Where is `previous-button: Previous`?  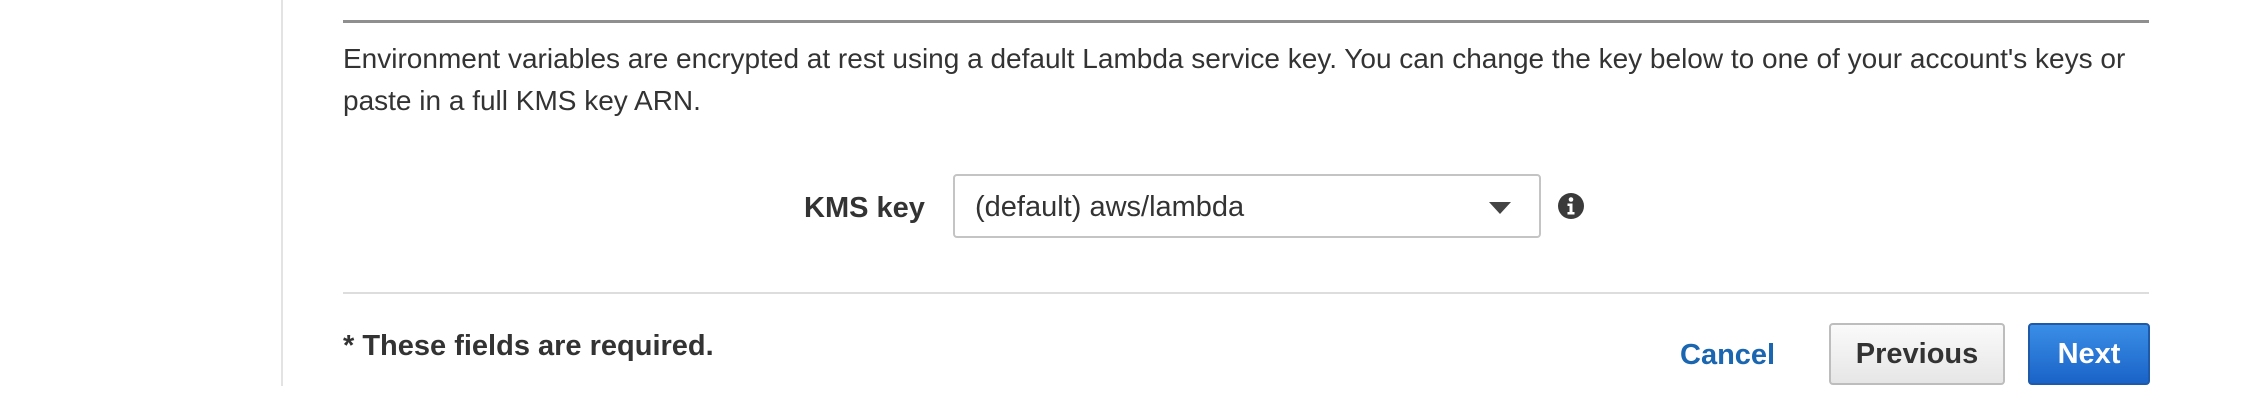
previous-button: Previous is located at coordinates (1917, 354).